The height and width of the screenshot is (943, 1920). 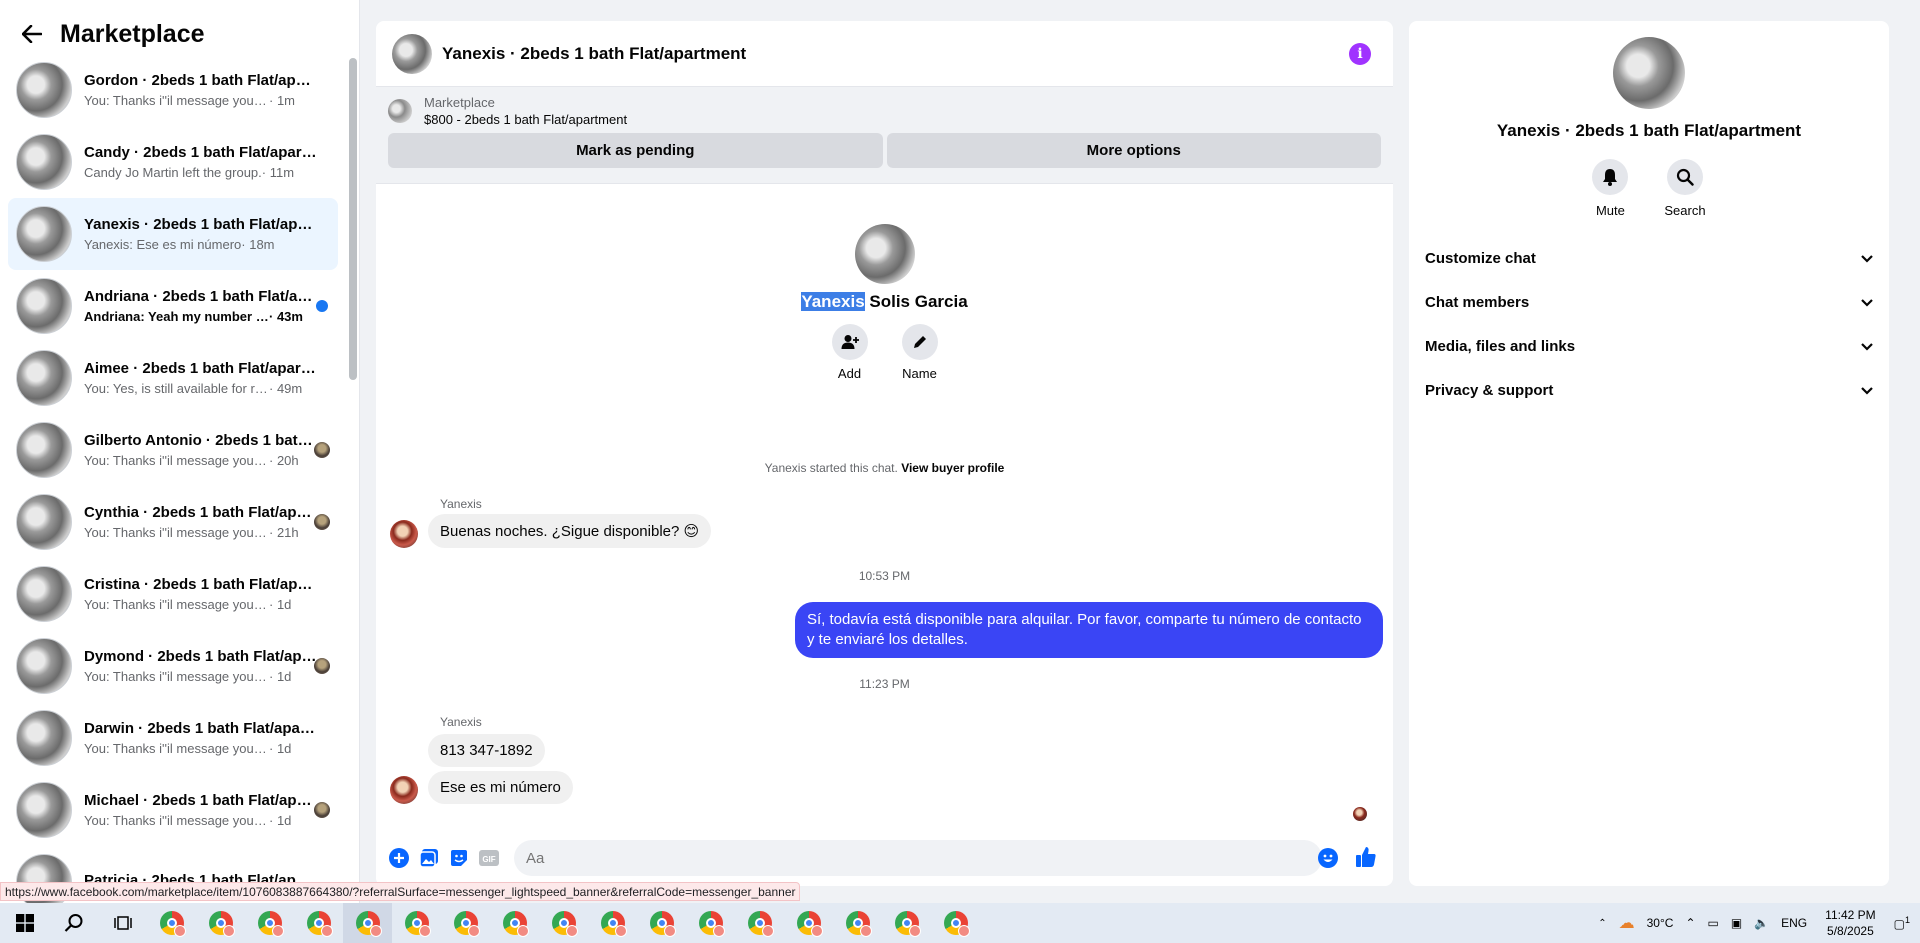 What do you see at coordinates (201, 224) in the screenshot?
I see `conversation-name: Yanexis · 2beds 1 bath Flat/apartment` at bounding box center [201, 224].